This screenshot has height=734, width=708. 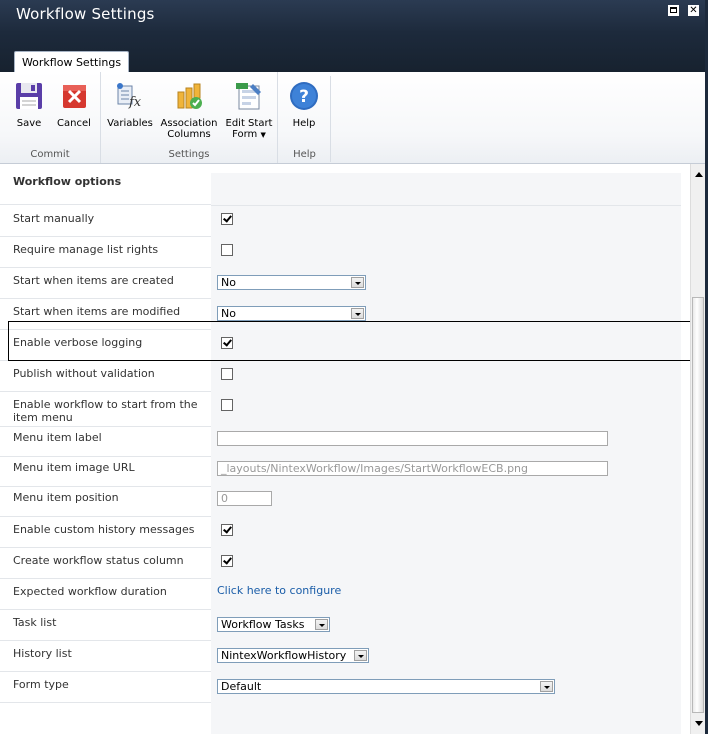 What do you see at coordinates (74, 123) in the screenshot?
I see `cancel-label: Cancel` at bounding box center [74, 123].